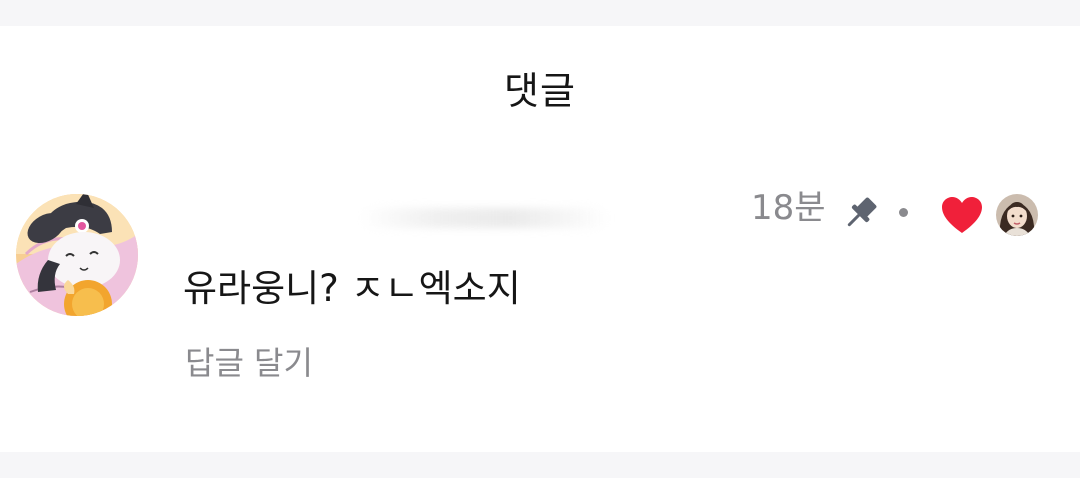 The width and height of the screenshot is (1080, 478). What do you see at coordinates (485, 218) in the screenshot?
I see `username-obscured` at bounding box center [485, 218].